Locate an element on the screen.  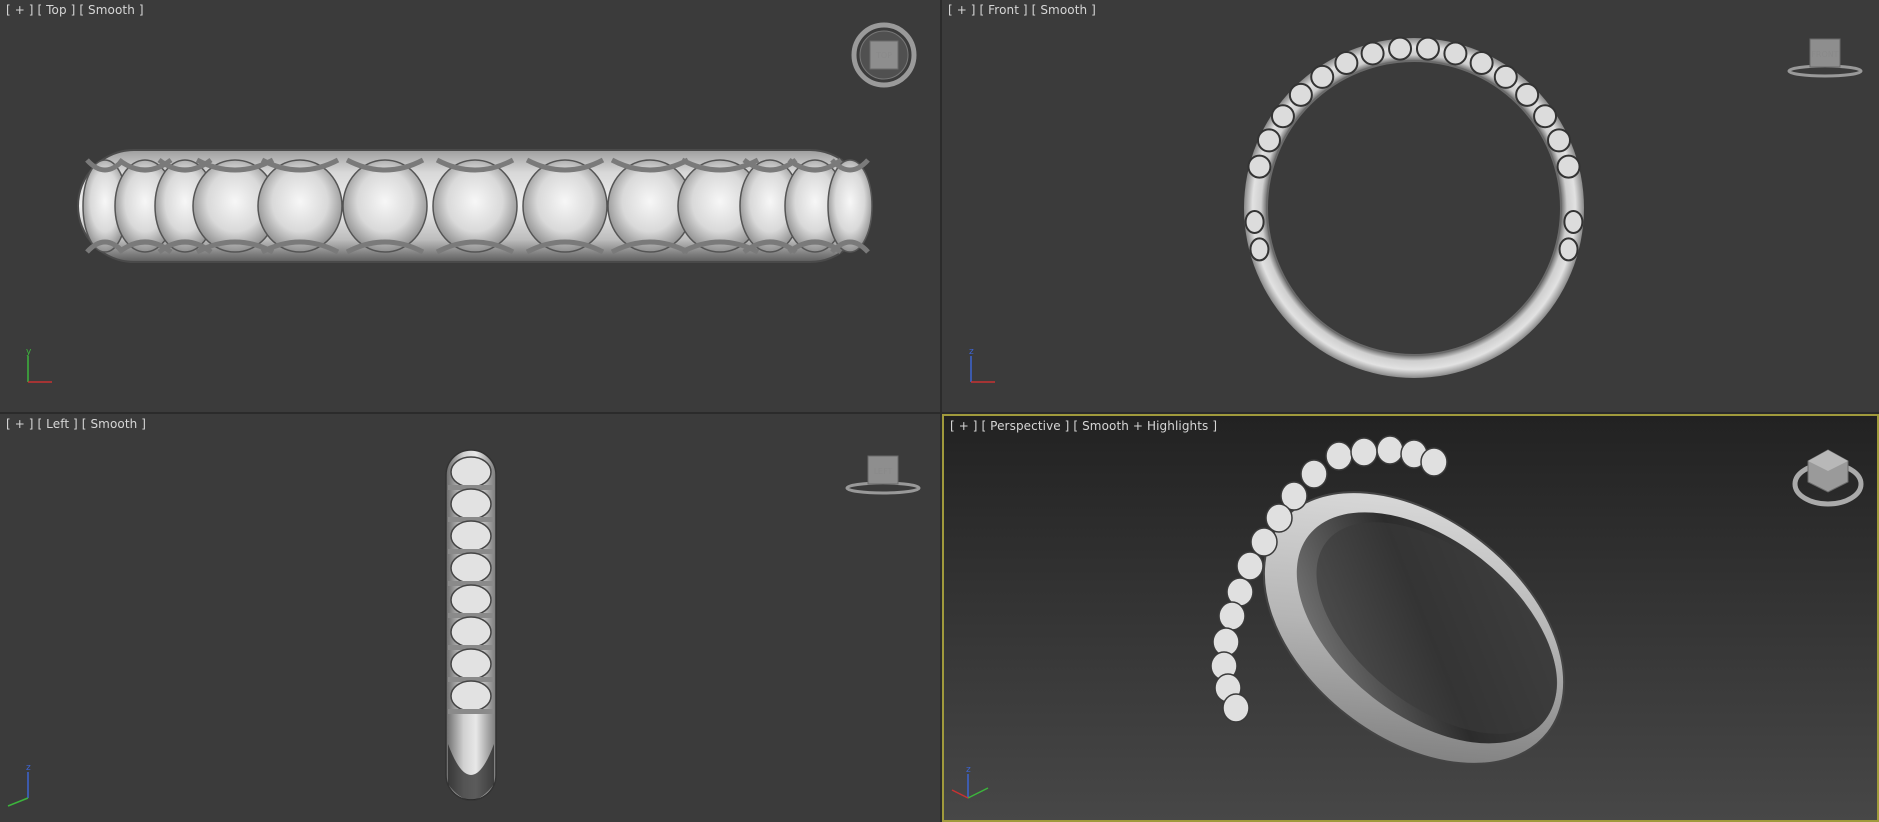
ring-left-view is located at coordinates (471, 625).